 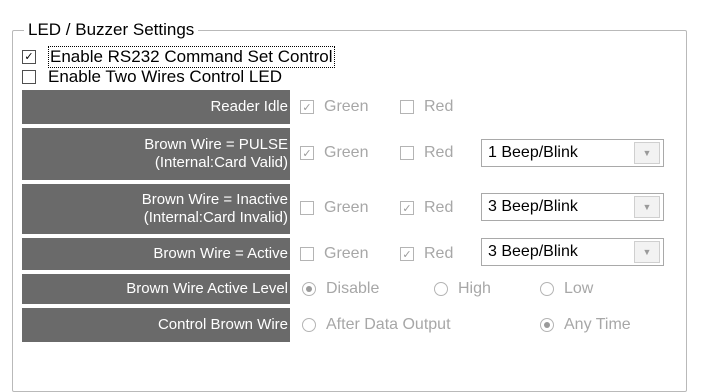 I want to click on select-value: 1 Beep/Blink, so click(x=533, y=152).